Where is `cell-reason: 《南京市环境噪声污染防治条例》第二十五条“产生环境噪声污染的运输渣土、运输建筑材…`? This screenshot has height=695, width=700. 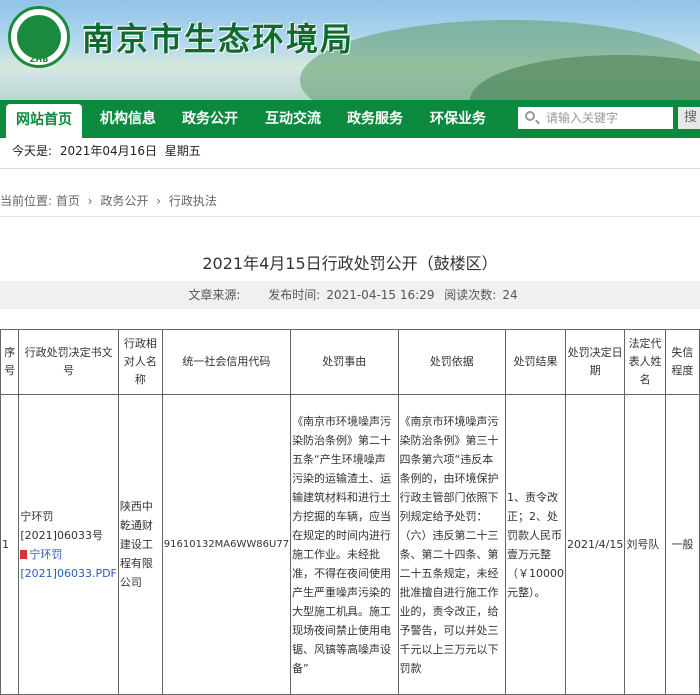 cell-reason: 《南京市环境噪声污染防治条例》第二十五条“产生环境噪声污染的运输渣土、运输建筑材… is located at coordinates (344, 544).